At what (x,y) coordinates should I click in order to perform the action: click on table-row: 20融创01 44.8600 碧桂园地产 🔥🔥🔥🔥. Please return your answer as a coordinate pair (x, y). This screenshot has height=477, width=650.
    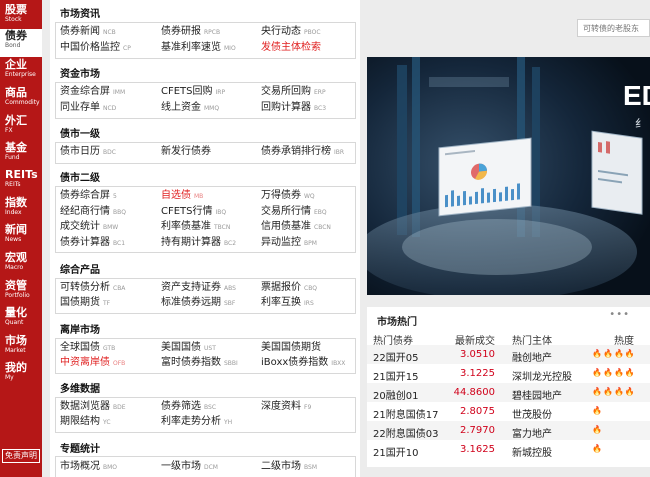
    Looking at the image, I should click on (508, 392).